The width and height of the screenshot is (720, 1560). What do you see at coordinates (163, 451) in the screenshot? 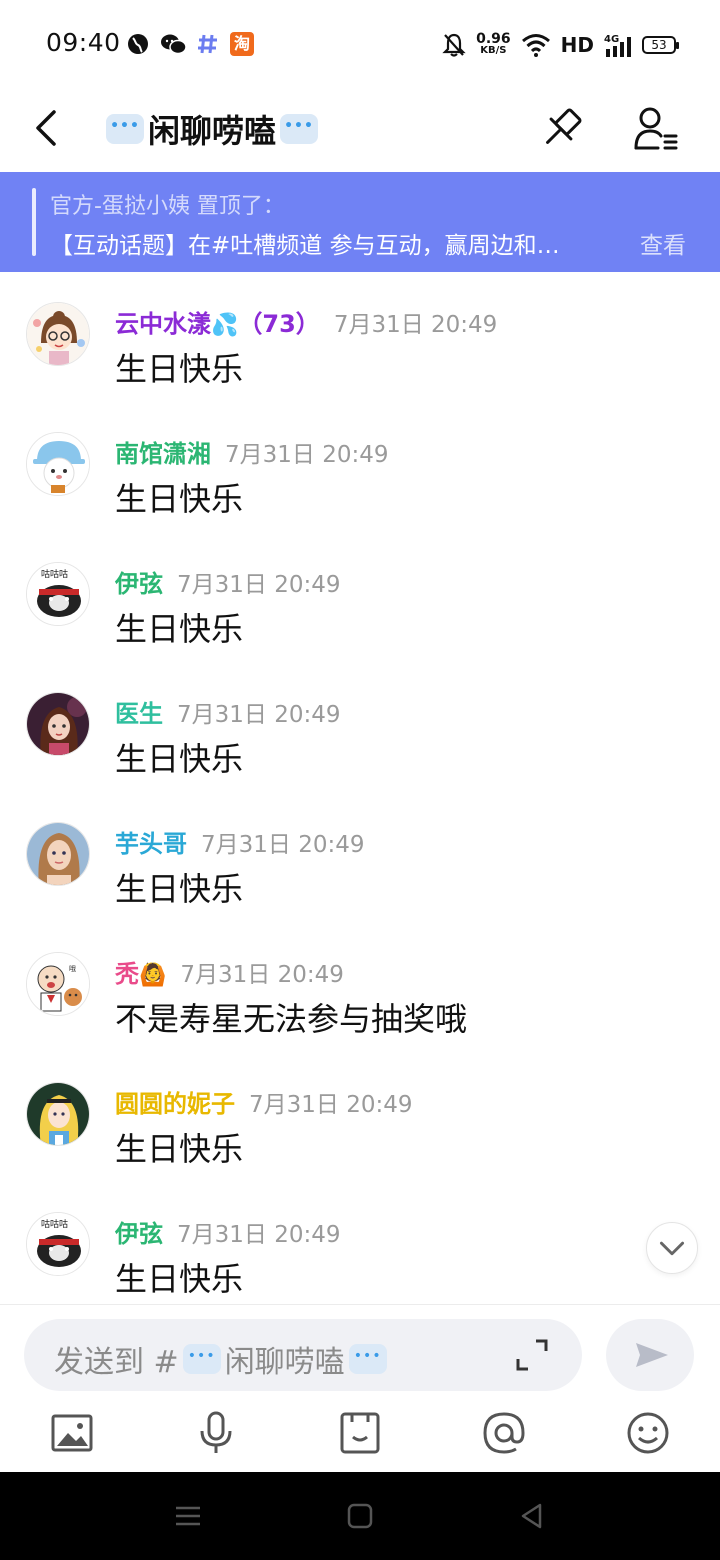
I see `sender-name: 南馆潇湘` at bounding box center [163, 451].